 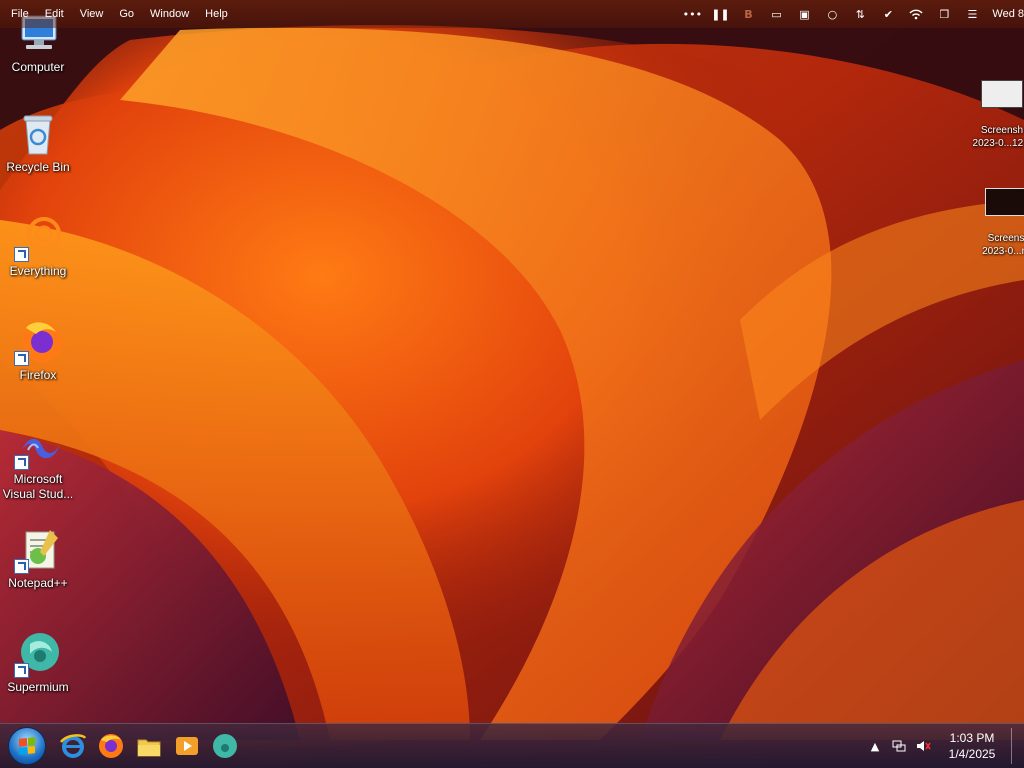 What do you see at coordinates (776, 14) in the screenshot?
I see `card-icon: ▭` at bounding box center [776, 14].